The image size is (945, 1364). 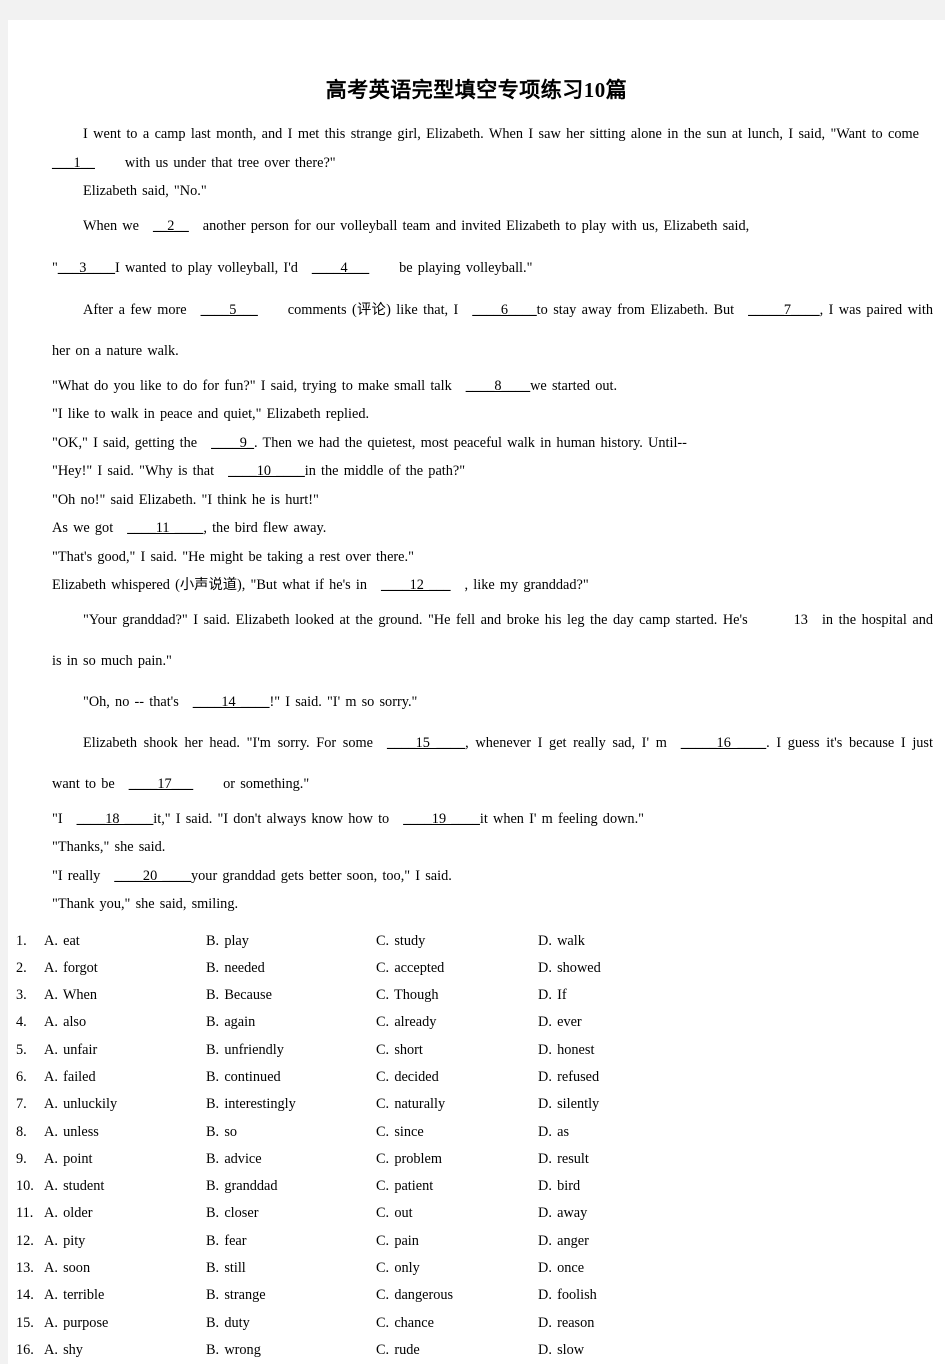 What do you see at coordinates (125, 1323) in the screenshot?
I see `option-choice-A: A. purpose` at bounding box center [125, 1323].